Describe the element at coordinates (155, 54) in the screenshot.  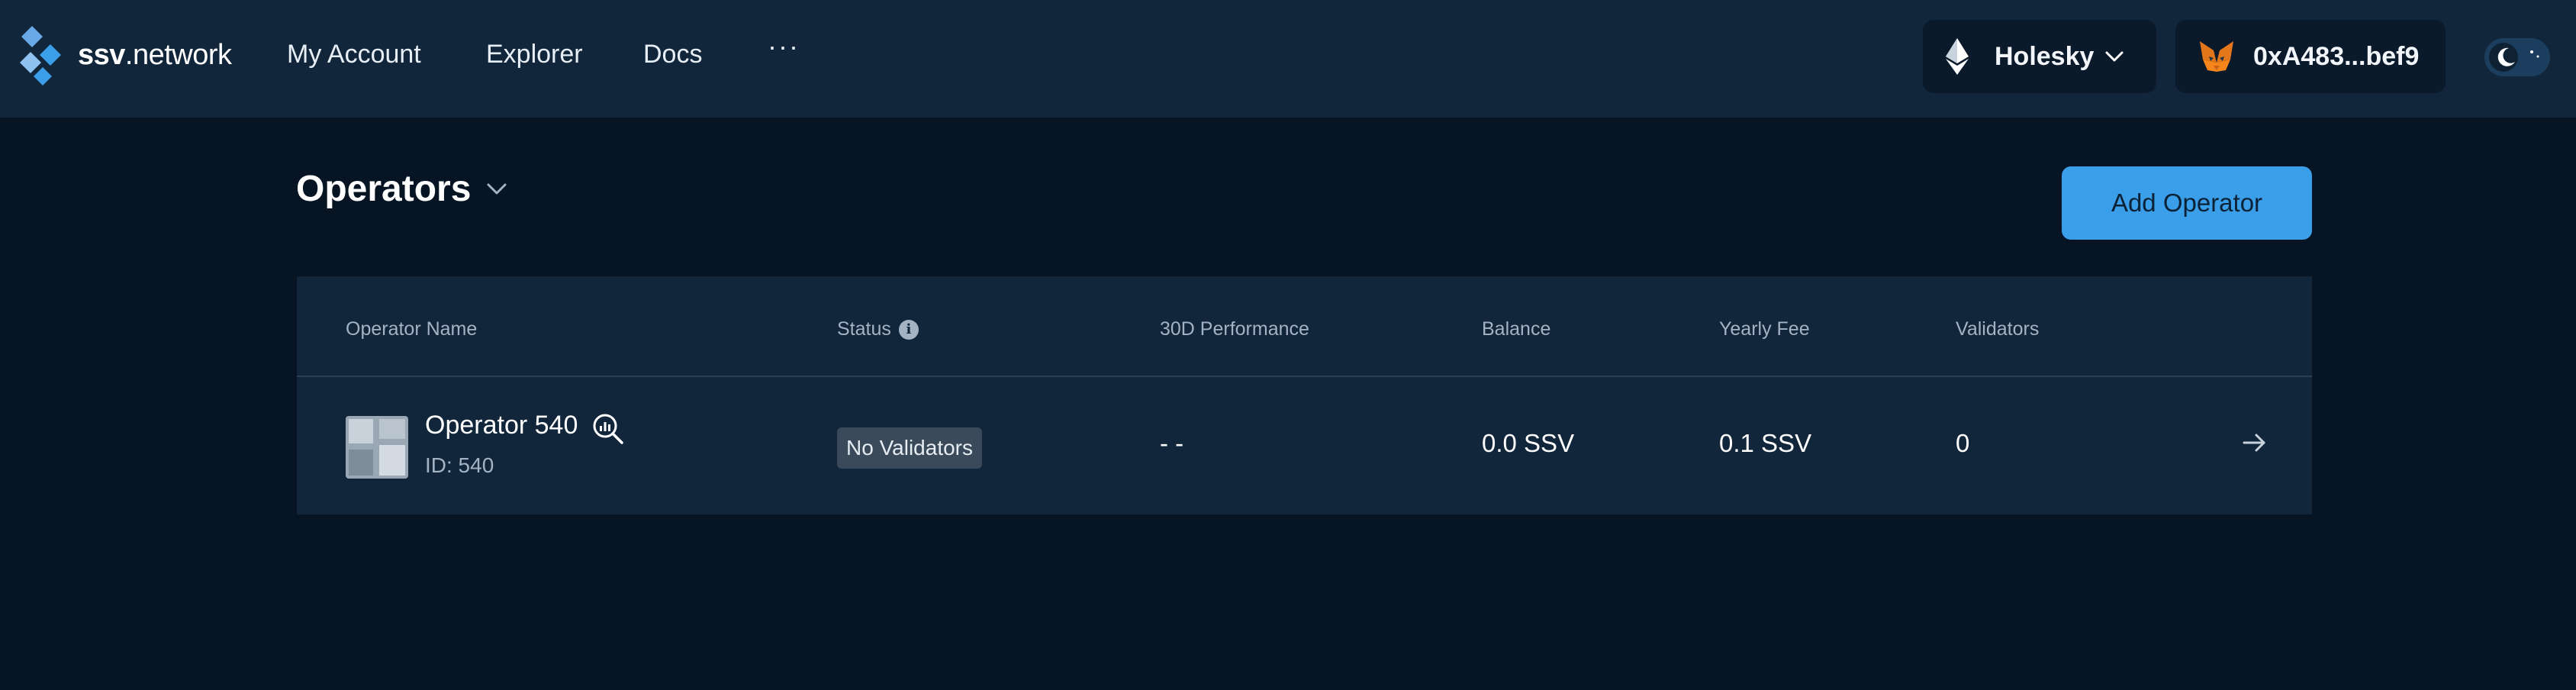
I see `brand-name: ssv.network` at that location.